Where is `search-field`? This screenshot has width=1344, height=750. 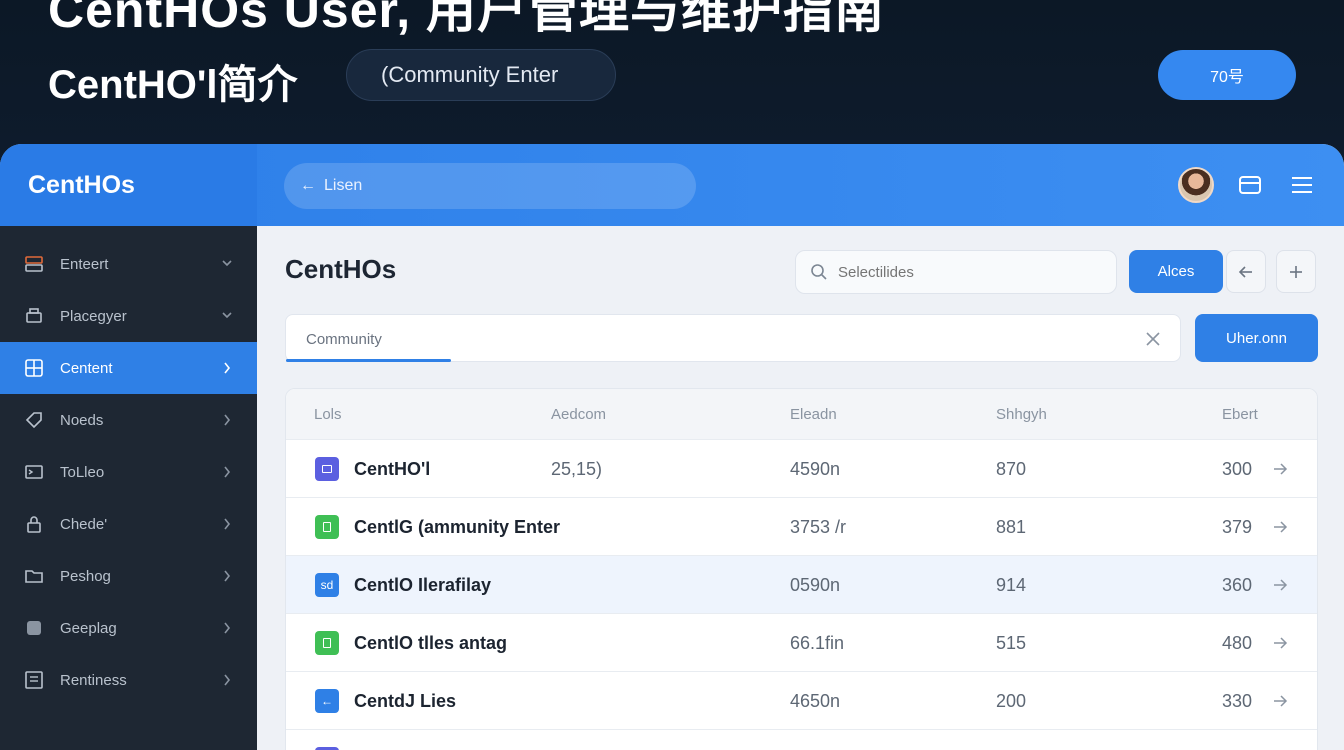
search-field is located at coordinates (956, 272).